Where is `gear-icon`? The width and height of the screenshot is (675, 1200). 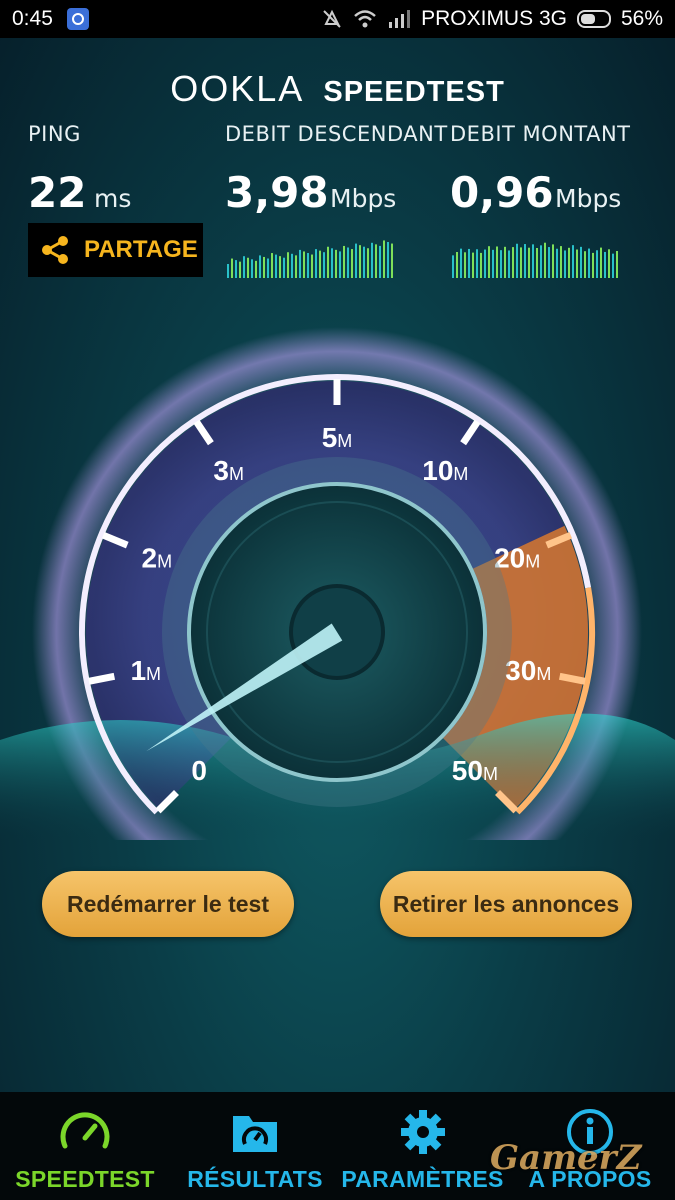 gear-icon is located at coordinates (422, 1132).